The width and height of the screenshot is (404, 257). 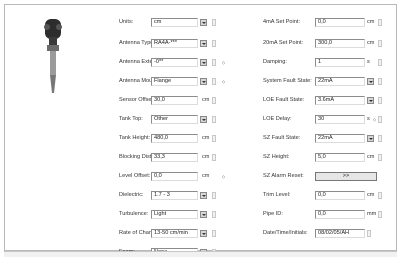 I want to click on date-time-initials-label: Date/Time/Initials:, so click(x=285, y=233).